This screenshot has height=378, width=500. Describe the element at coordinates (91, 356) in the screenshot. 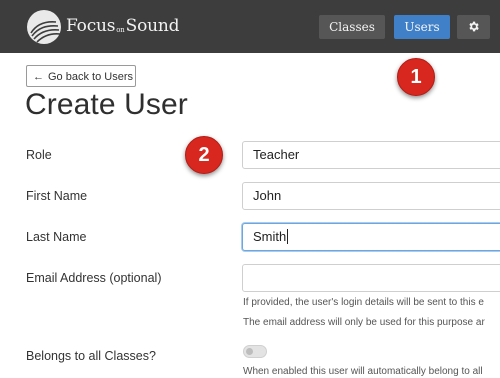

I see `belongs-all-classes-label: Belongs to all Classes?` at that location.